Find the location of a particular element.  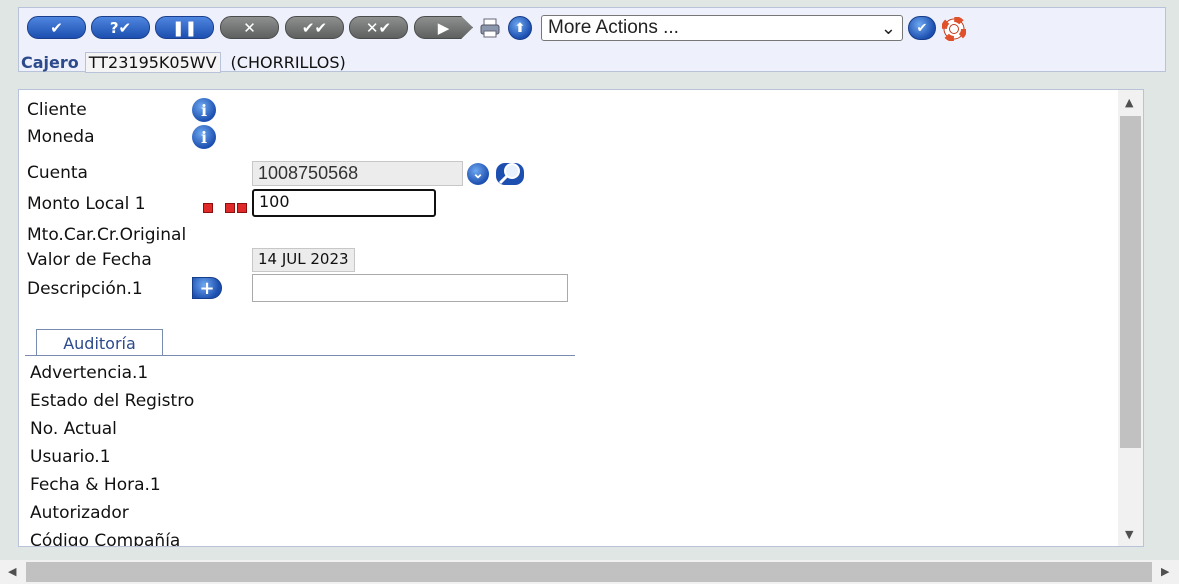

validate-icon-button: ?✔ is located at coordinates (120, 27).